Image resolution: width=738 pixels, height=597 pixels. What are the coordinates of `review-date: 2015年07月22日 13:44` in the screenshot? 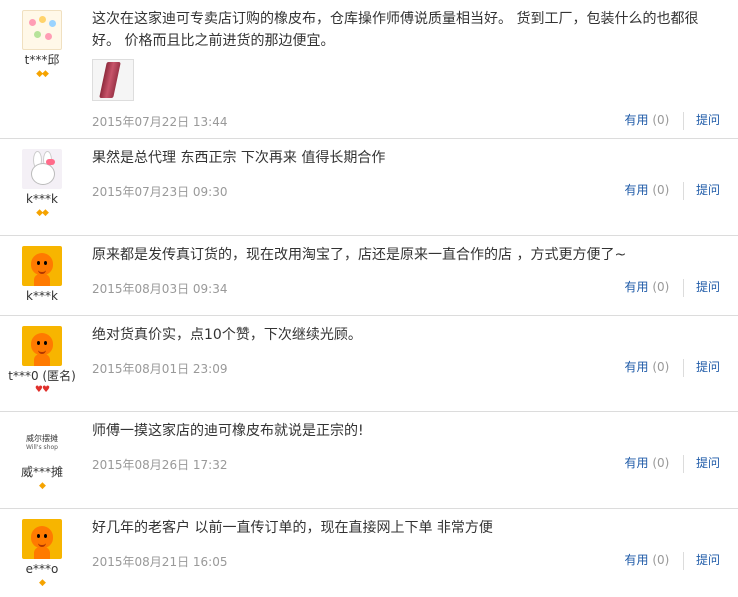 It's located at (160, 122).